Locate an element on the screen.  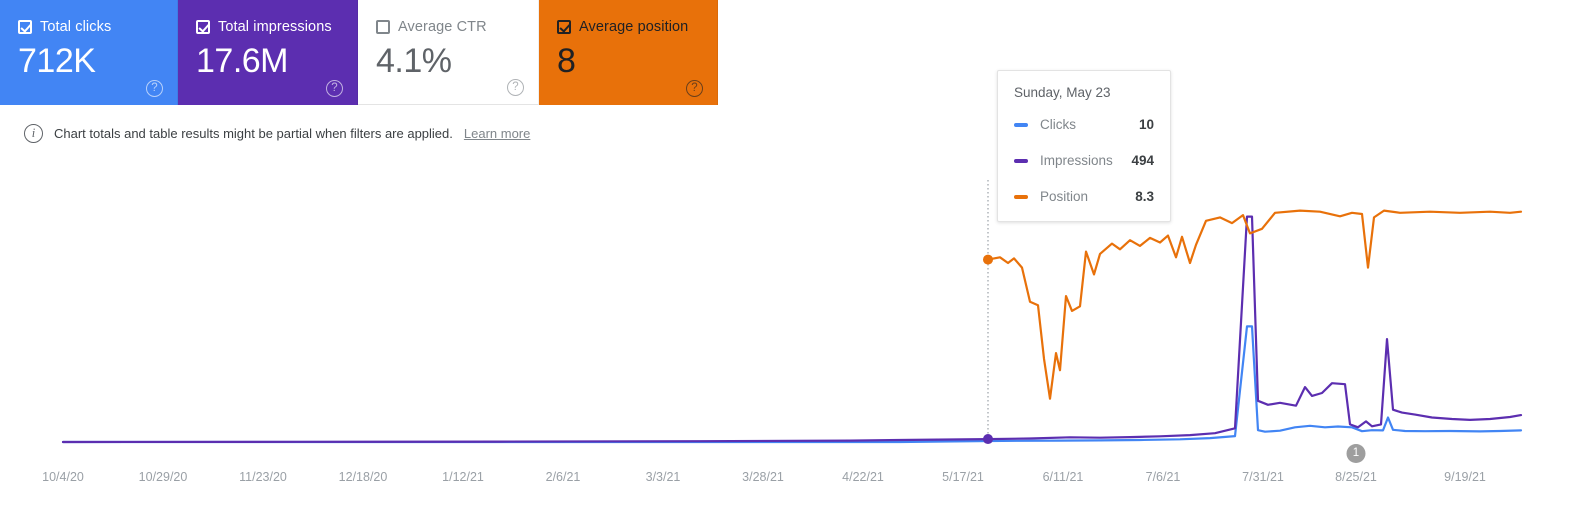
total-clicks-checkbox is located at coordinates (25, 27).